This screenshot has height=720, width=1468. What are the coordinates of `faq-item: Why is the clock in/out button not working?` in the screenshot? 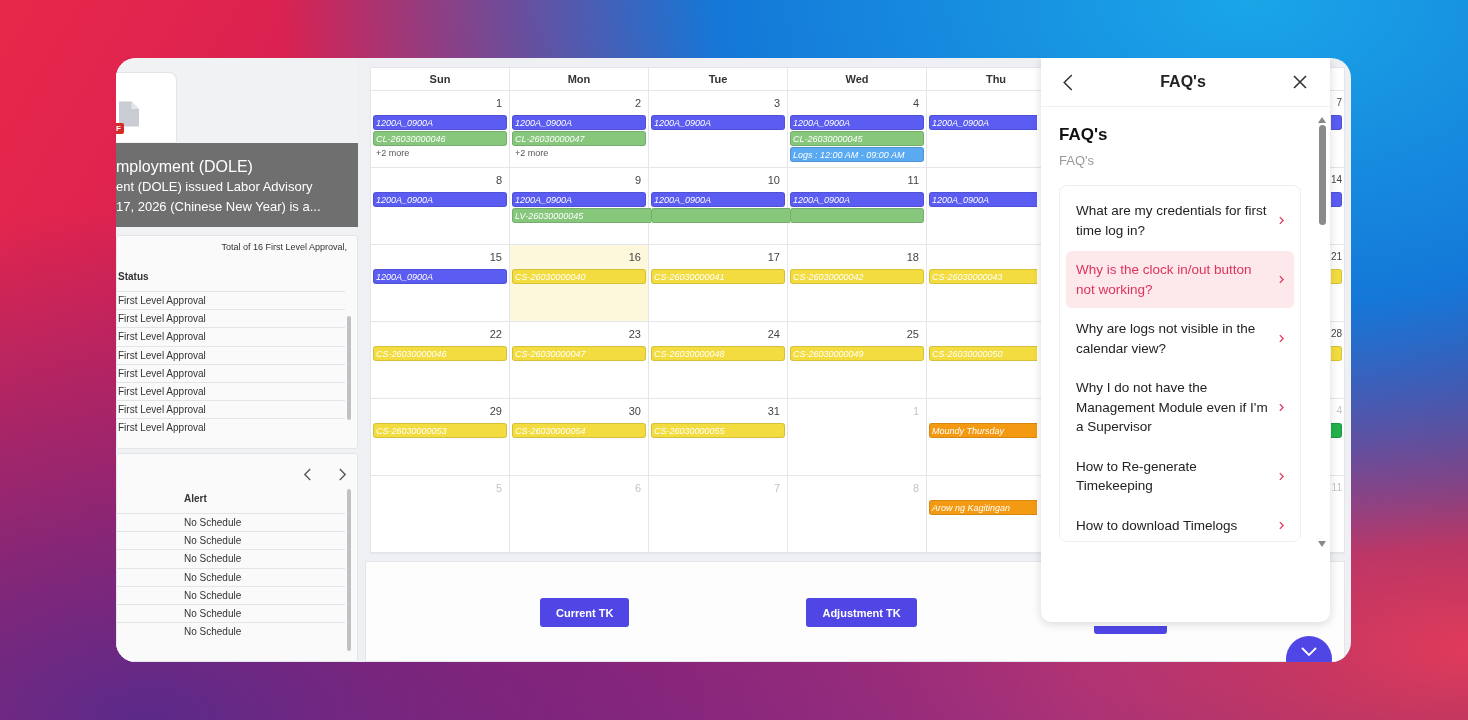 It's located at (1180, 279).